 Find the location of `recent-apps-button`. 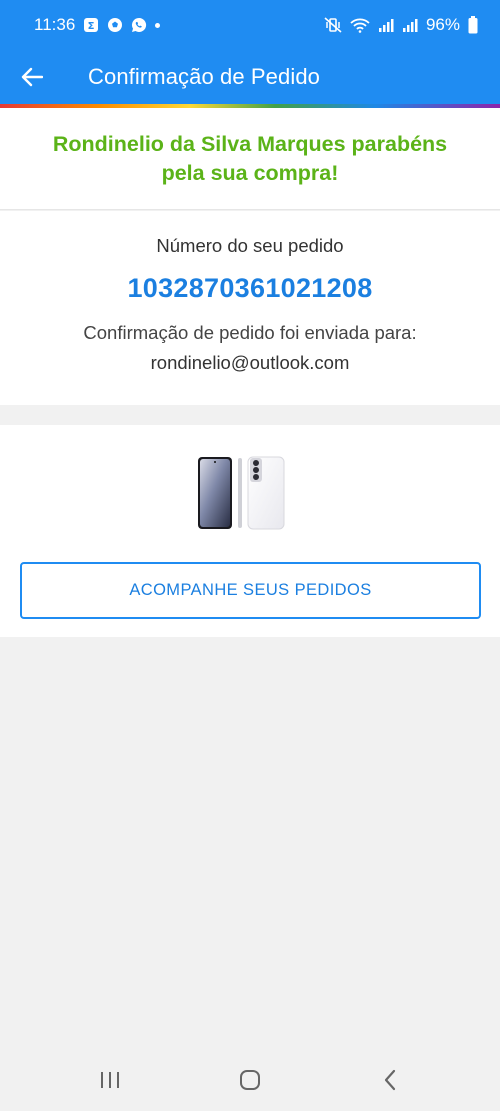

recent-apps-button is located at coordinates (110, 1080).